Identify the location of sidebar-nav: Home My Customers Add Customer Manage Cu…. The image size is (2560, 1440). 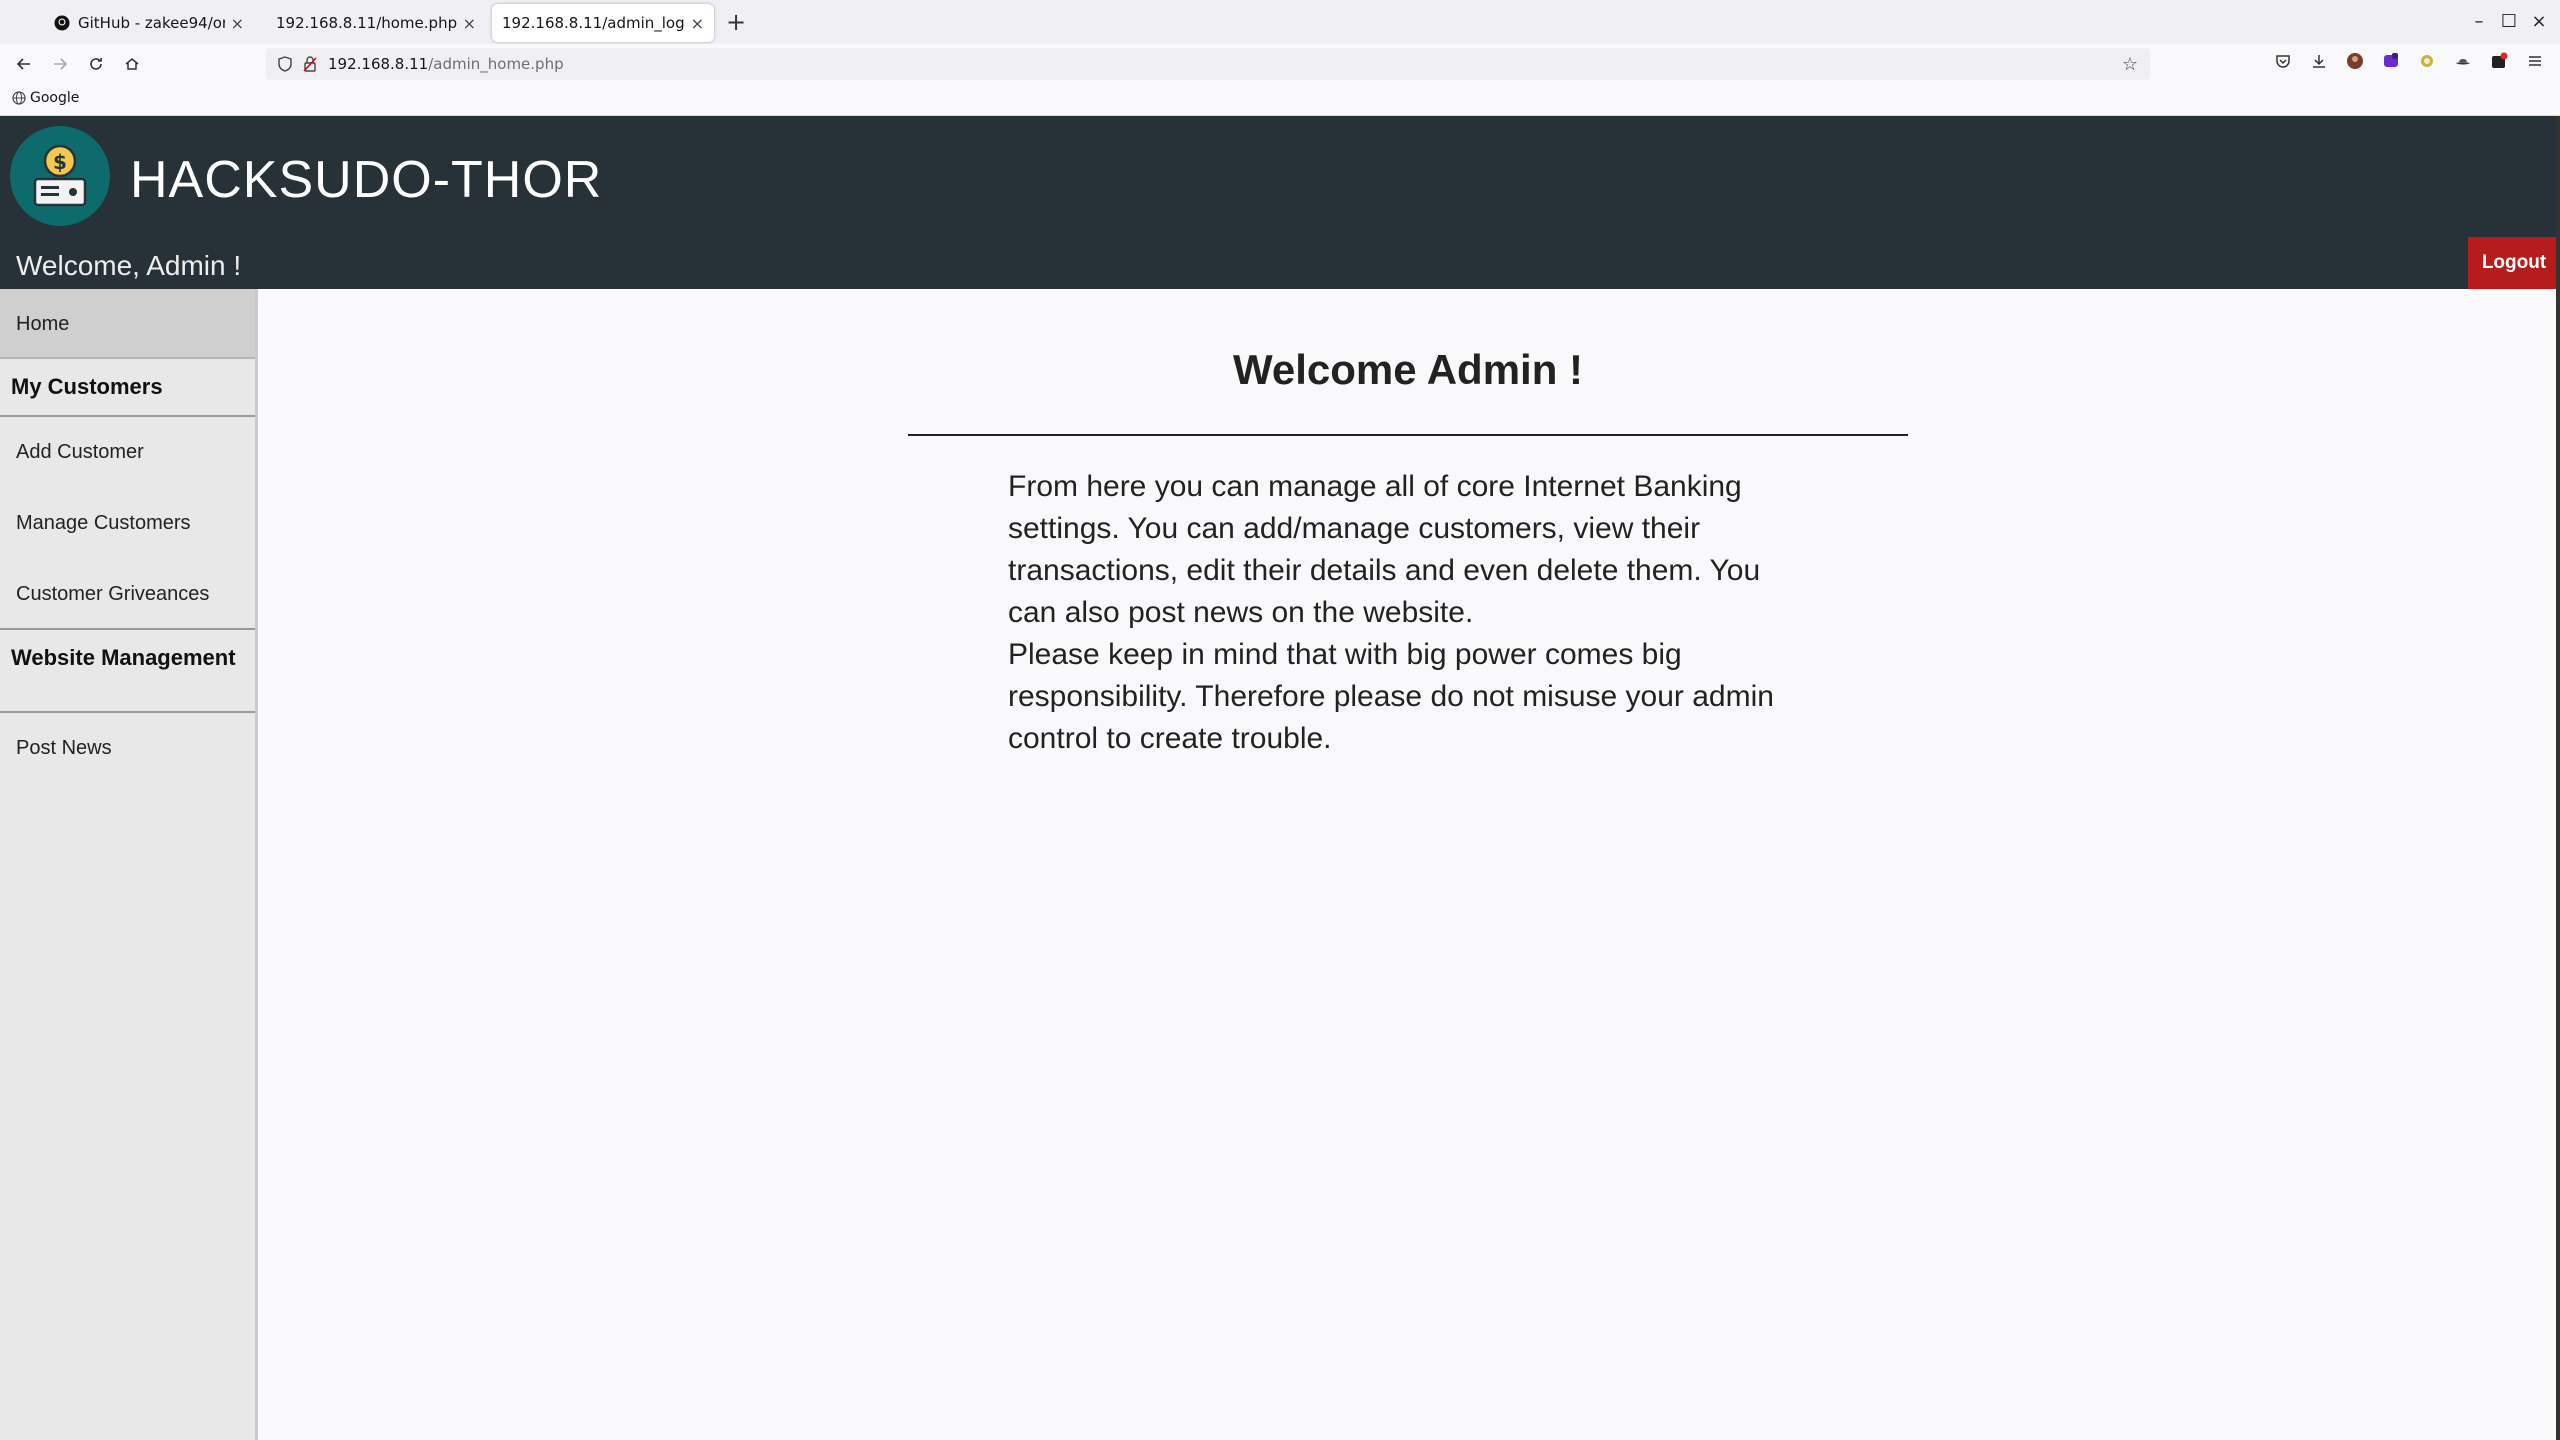
(129, 864).